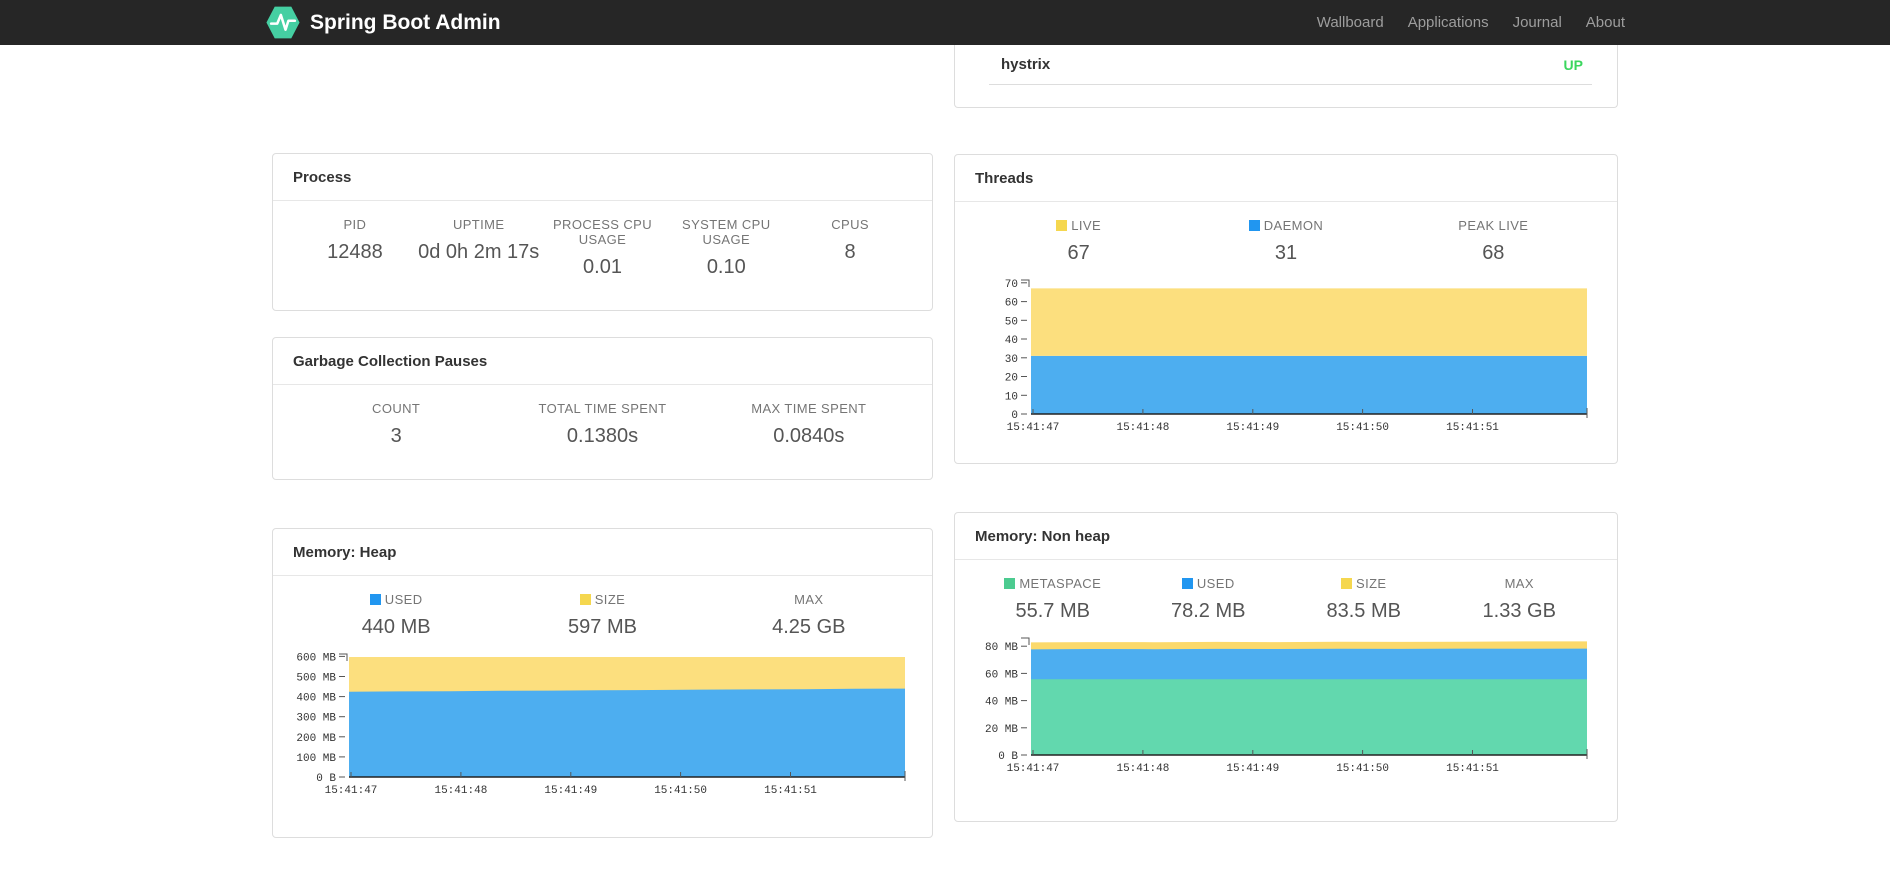 This screenshot has width=1890, height=892. What do you see at coordinates (316, 739) in the screenshot?
I see `svg-text: 200 MB` at bounding box center [316, 739].